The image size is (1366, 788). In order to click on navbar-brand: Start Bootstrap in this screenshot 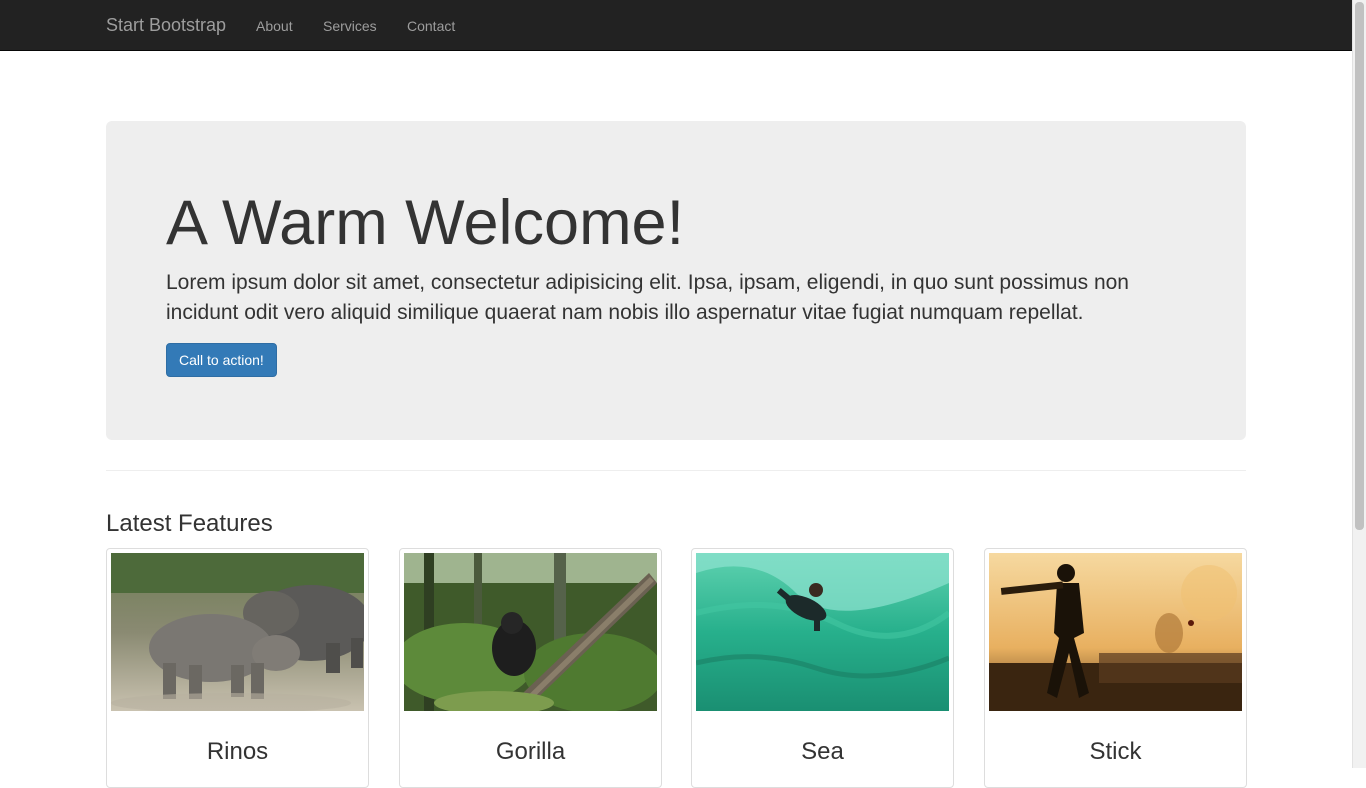, I will do `click(166, 25)`.